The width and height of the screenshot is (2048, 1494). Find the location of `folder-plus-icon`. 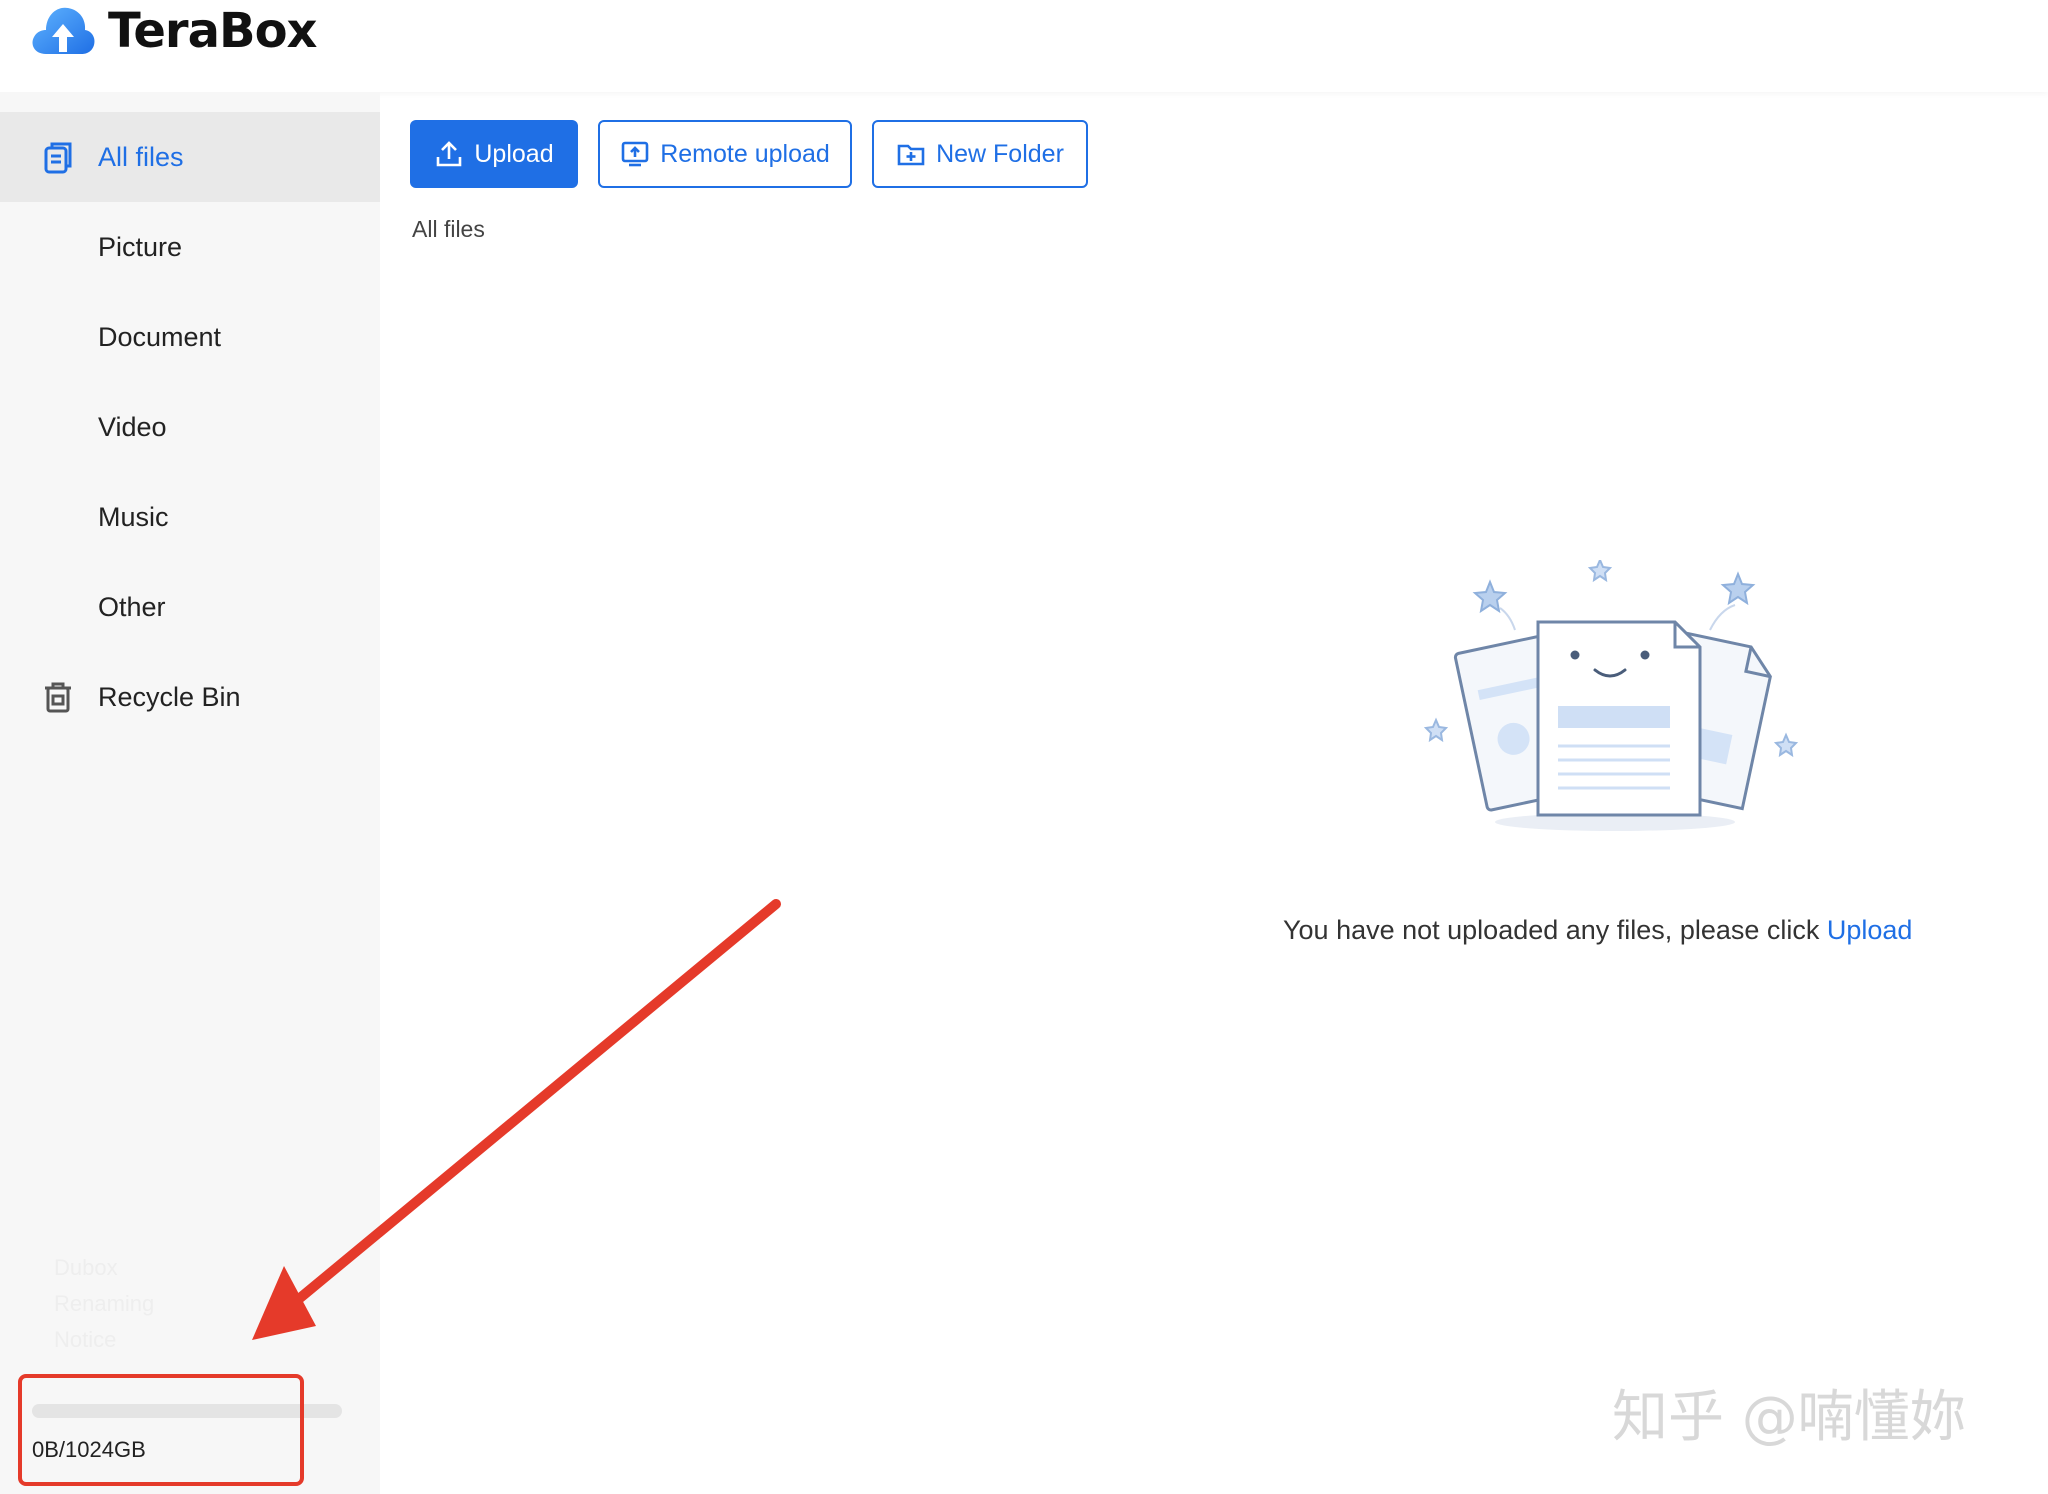

folder-plus-icon is located at coordinates (911, 155).